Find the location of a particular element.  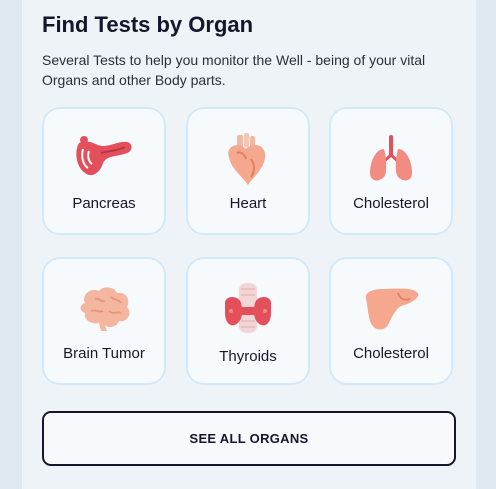

thyroid-icon is located at coordinates (248, 308).